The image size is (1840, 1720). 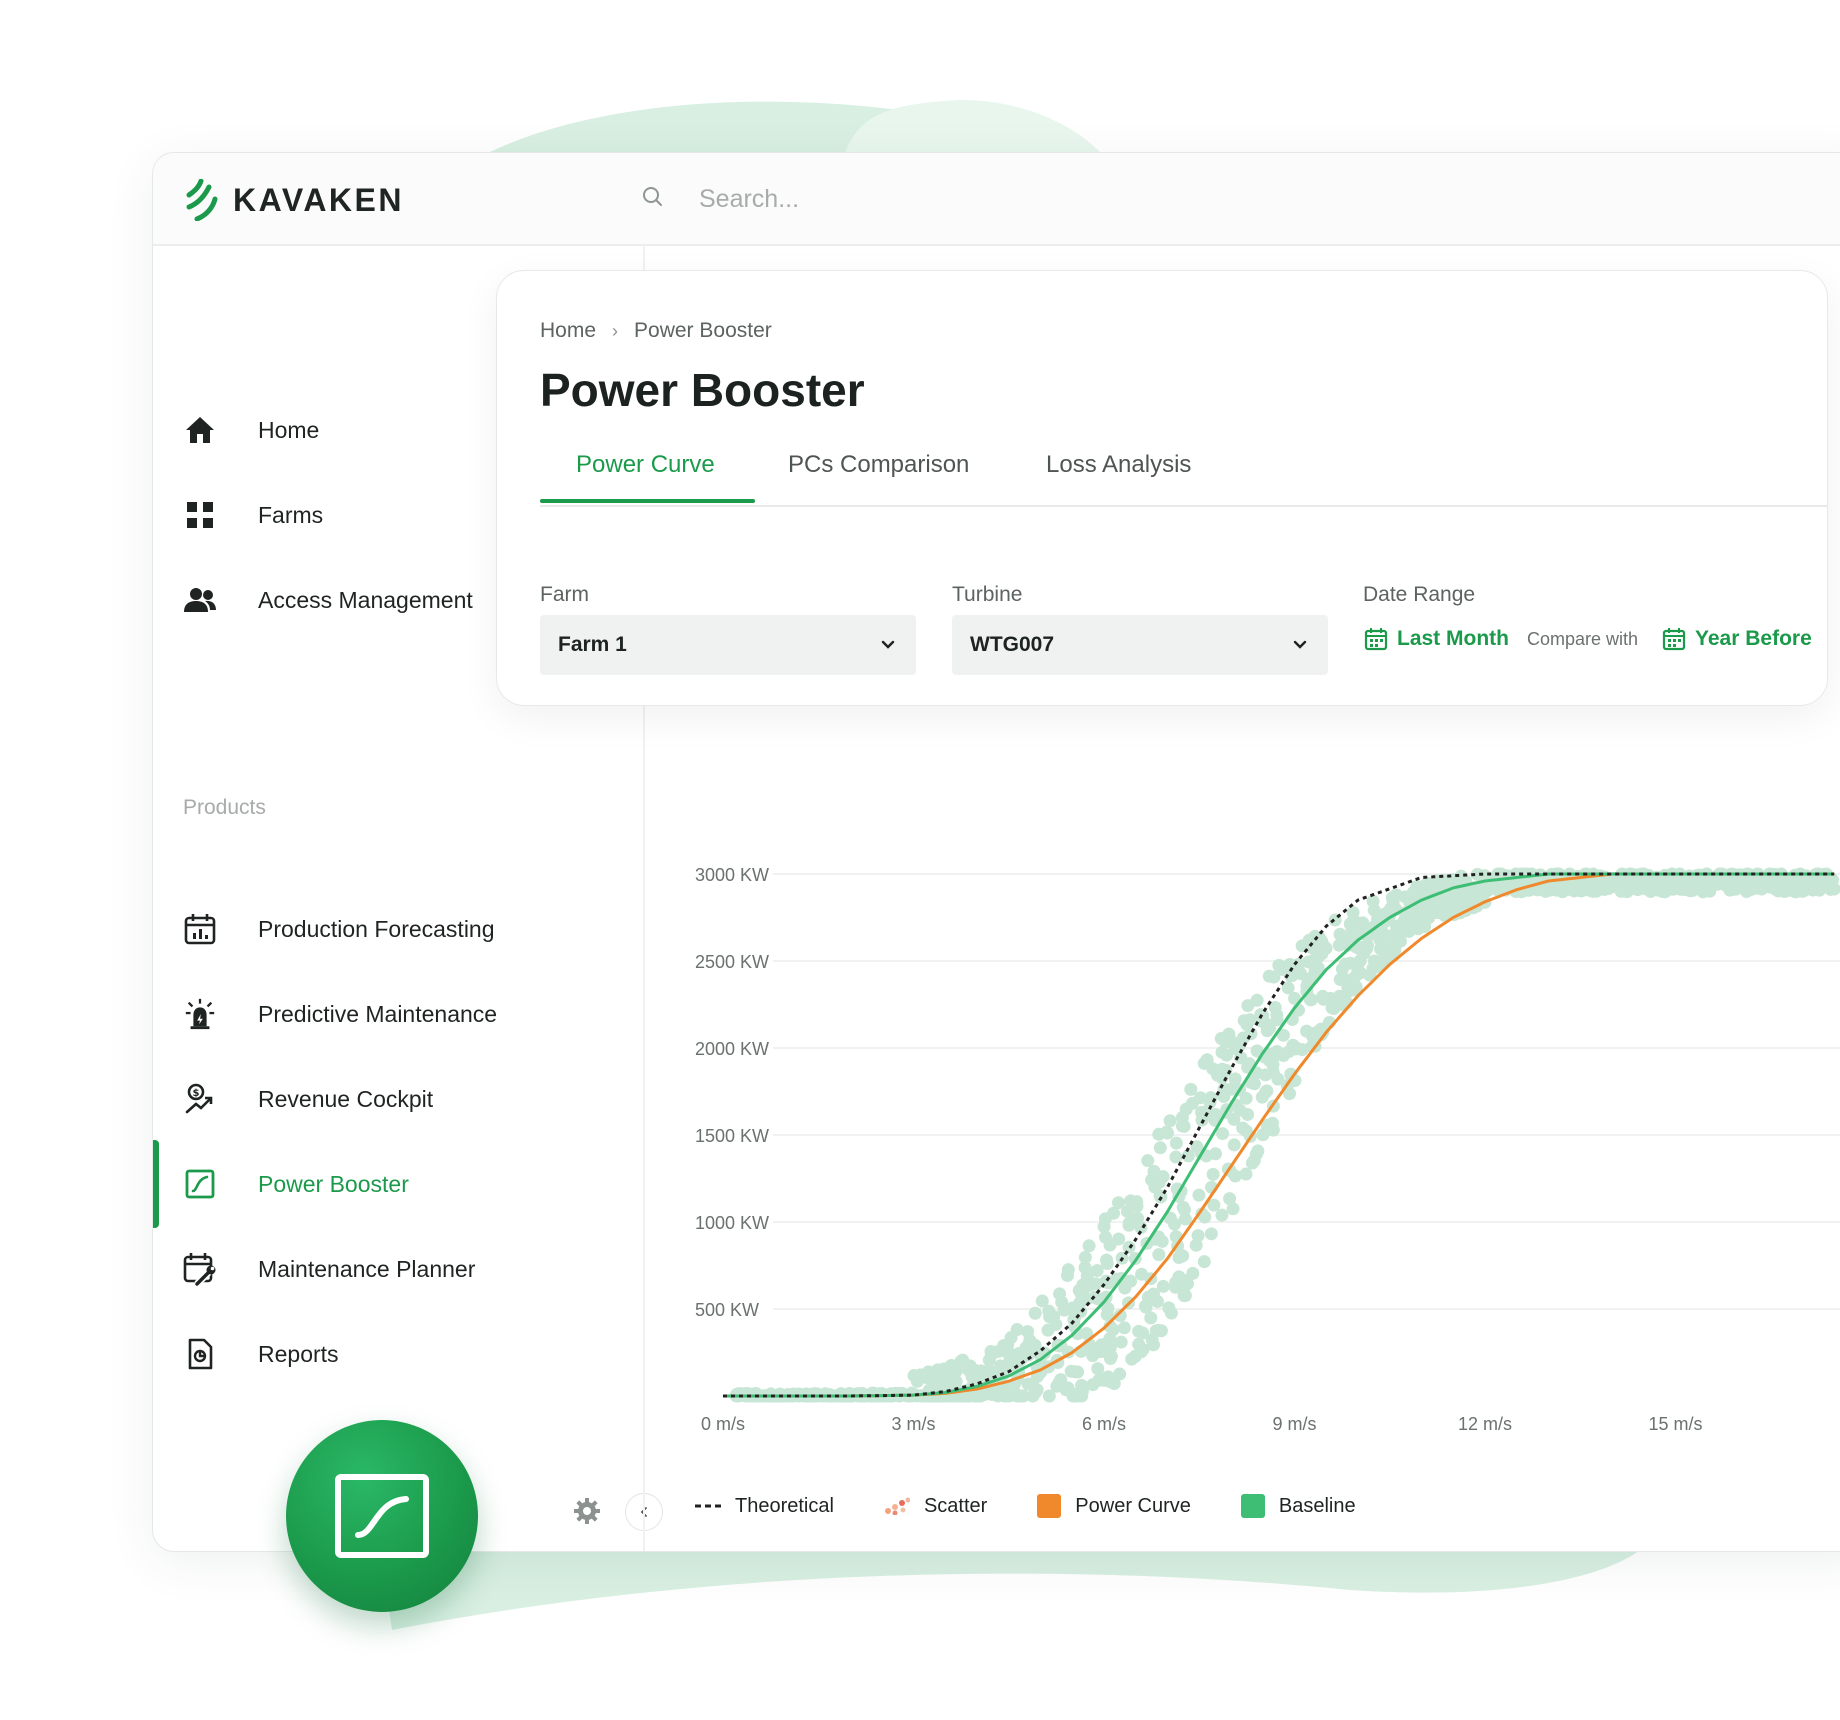 What do you see at coordinates (568, 331) in the screenshot?
I see `breadcrumb-home: Home` at bounding box center [568, 331].